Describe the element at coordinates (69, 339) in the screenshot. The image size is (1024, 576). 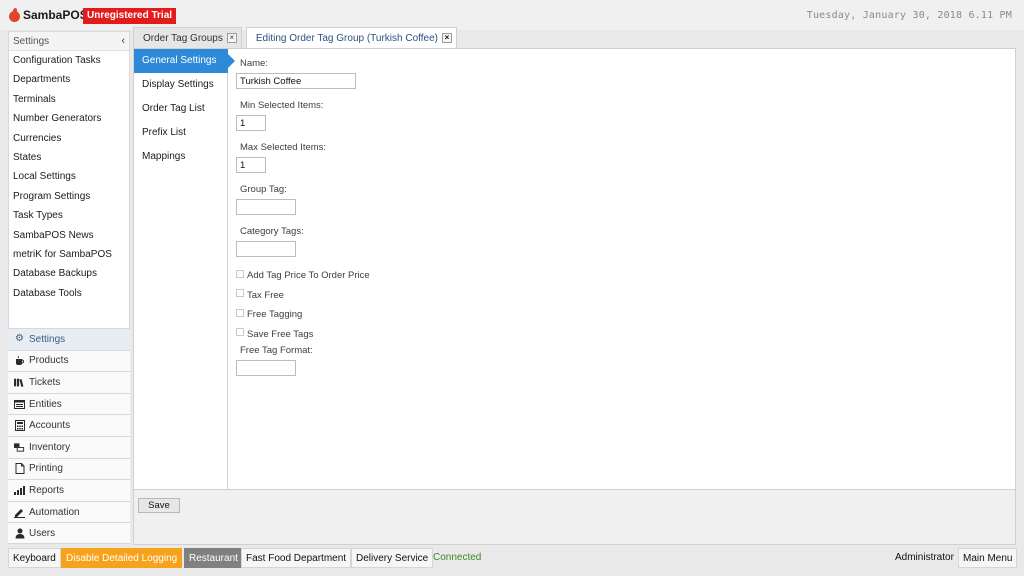
I see `nav-item-settings: ⚙ Settings` at that location.